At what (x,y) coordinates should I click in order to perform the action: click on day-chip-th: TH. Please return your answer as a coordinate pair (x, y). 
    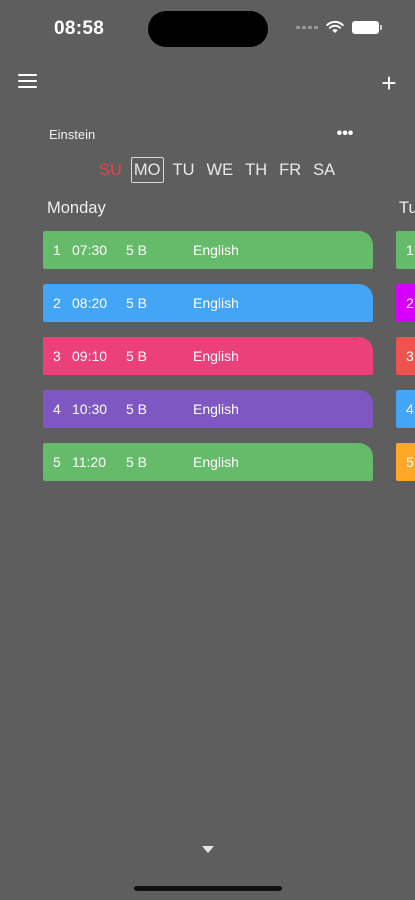
    Looking at the image, I should click on (256, 170).